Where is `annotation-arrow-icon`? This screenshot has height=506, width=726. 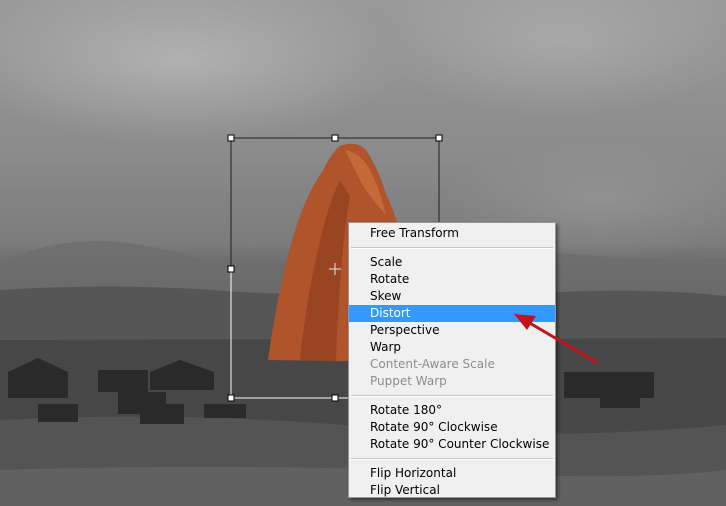
annotation-arrow-icon is located at coordinates (556, 339).